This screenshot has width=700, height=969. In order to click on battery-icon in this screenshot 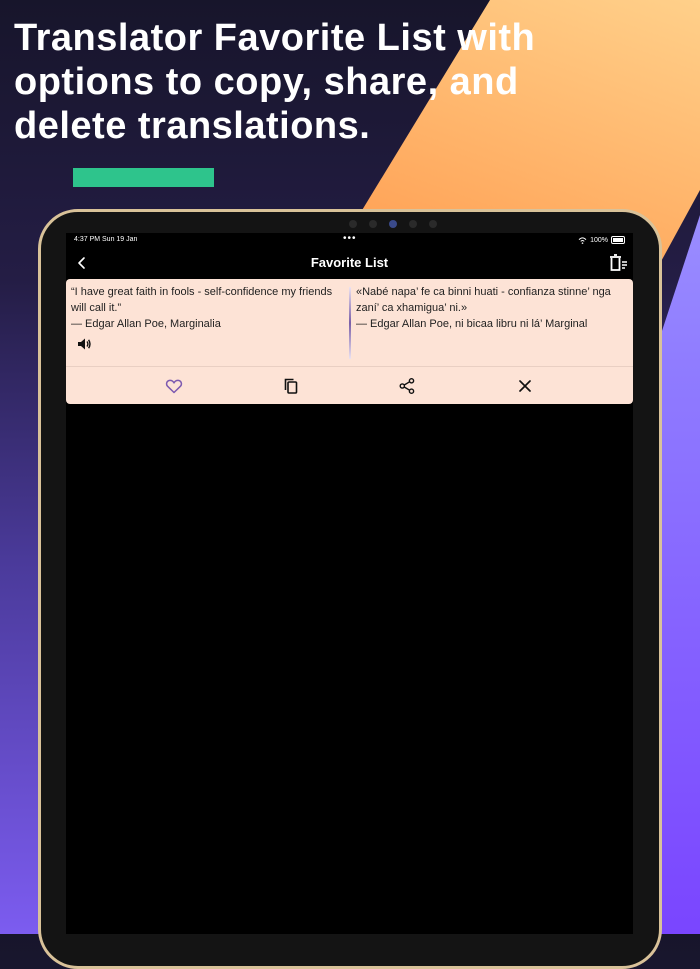, I will do `click(618, 240)`.